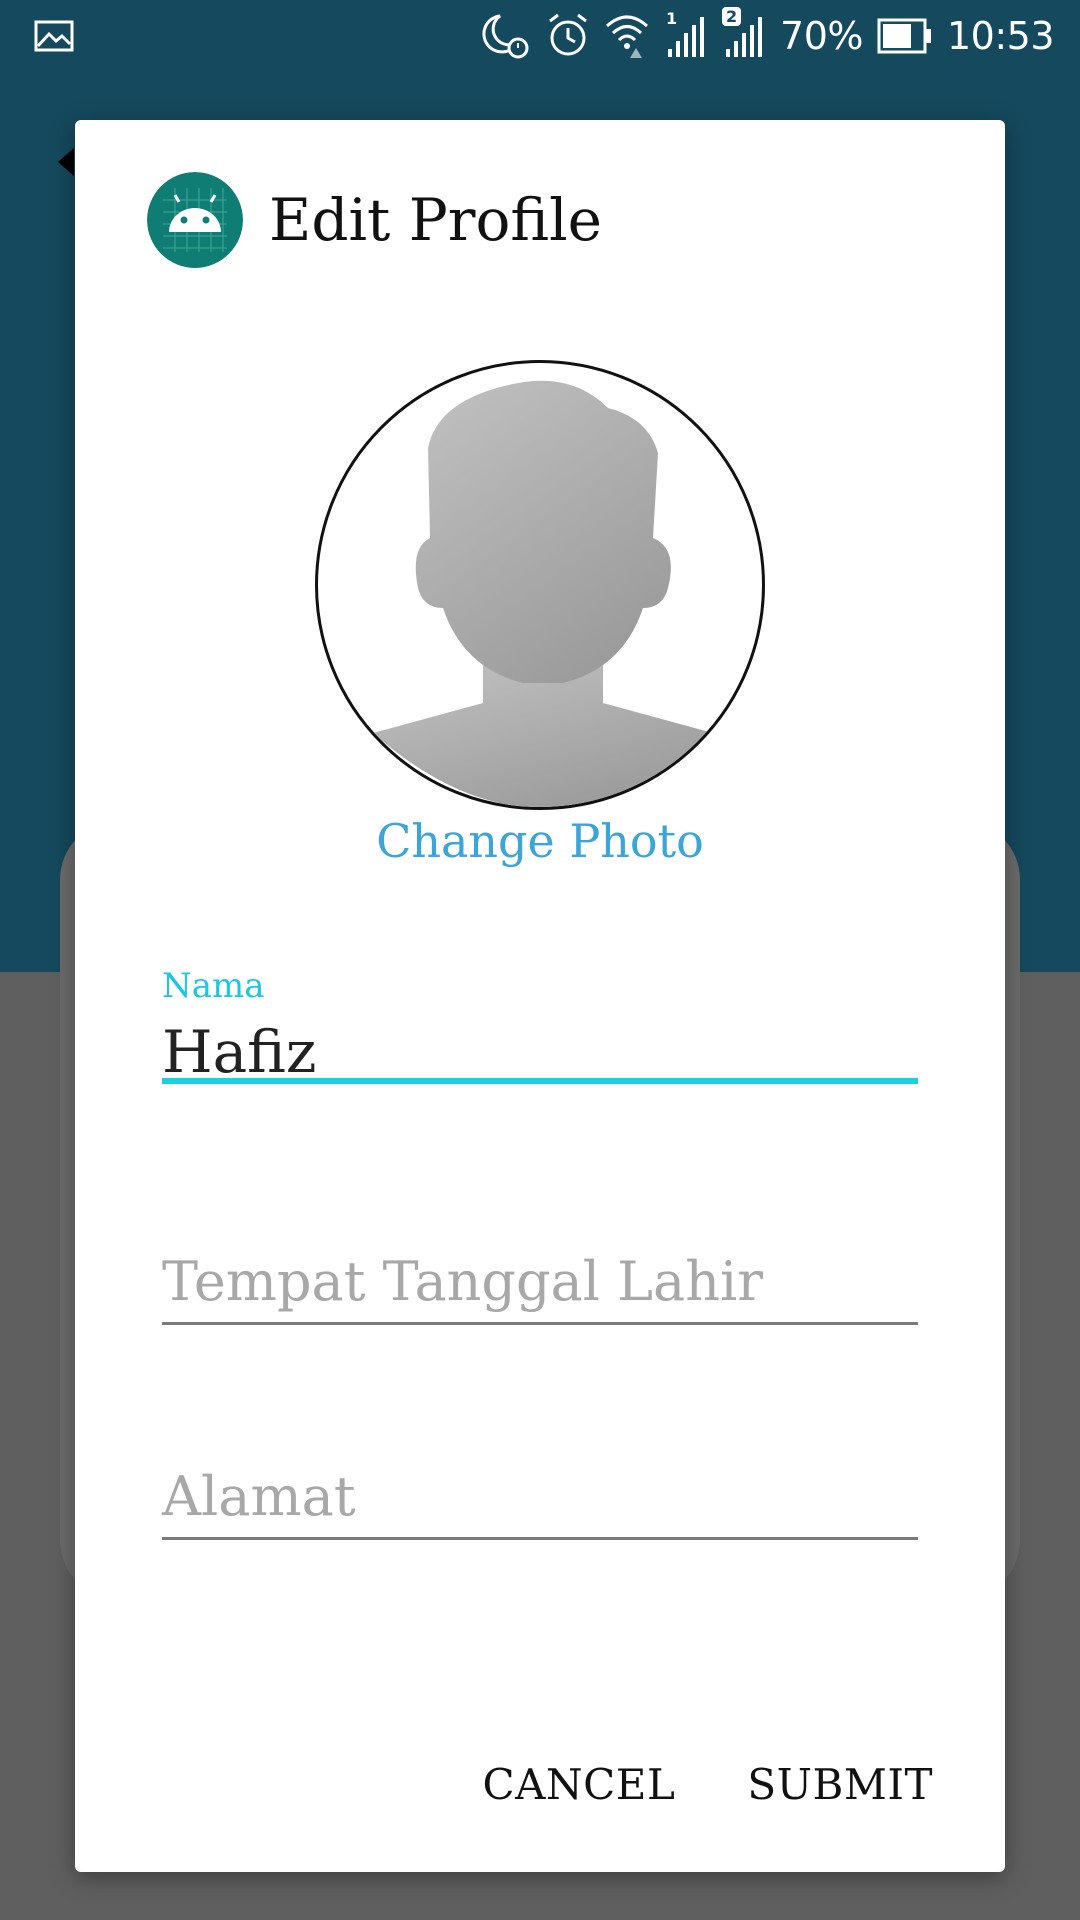 This screenshot has width=1080, height=1920. Describe the element at coordinates (435, 220) in the screenshot. I see `dialog-title: Edit Profile` at that location.